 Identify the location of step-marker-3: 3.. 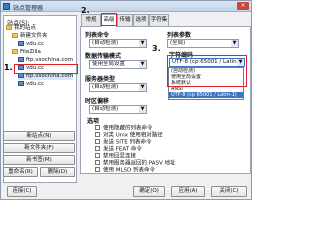
(156, 48).